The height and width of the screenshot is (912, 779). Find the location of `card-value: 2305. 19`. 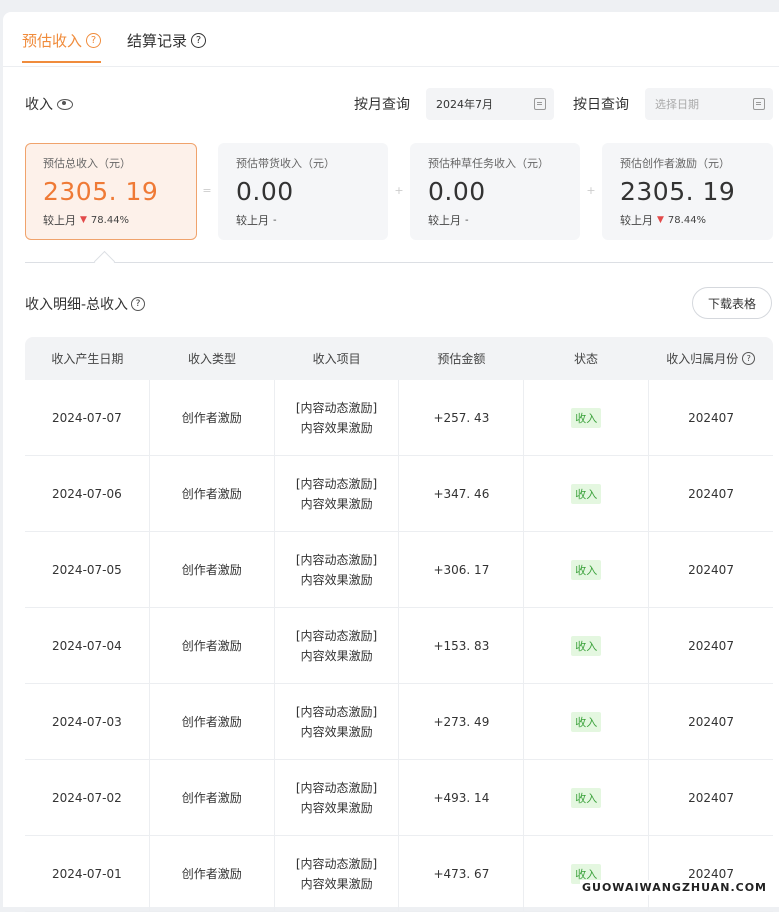

card-value: 2305. 19 is located at coordinates (678, 191).